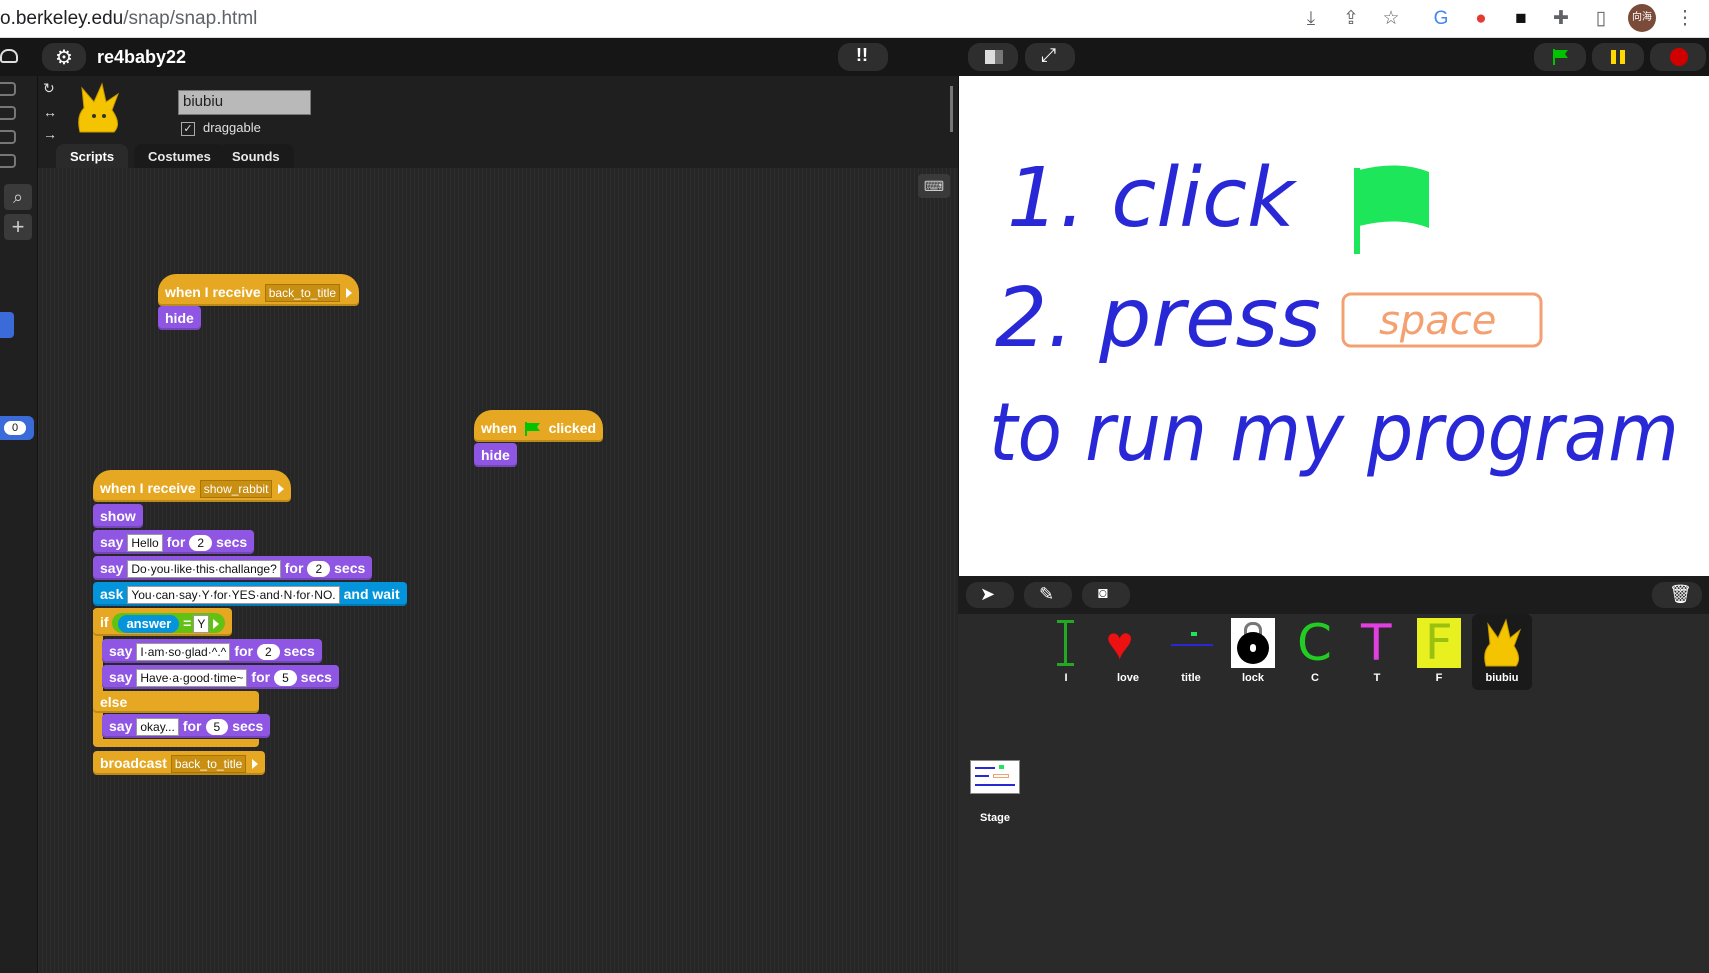  I want to click on say-text-input: Do·you·like·this·challange?, so click(204, 569).